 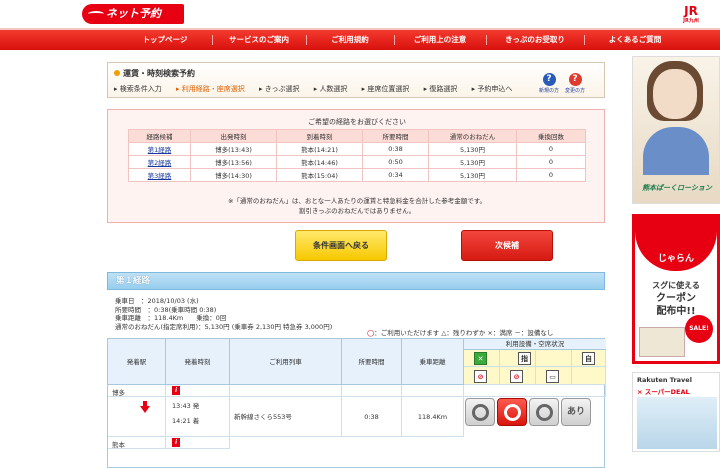 I want to click on route-cell: 第1経路, so click(x=159, y=149).